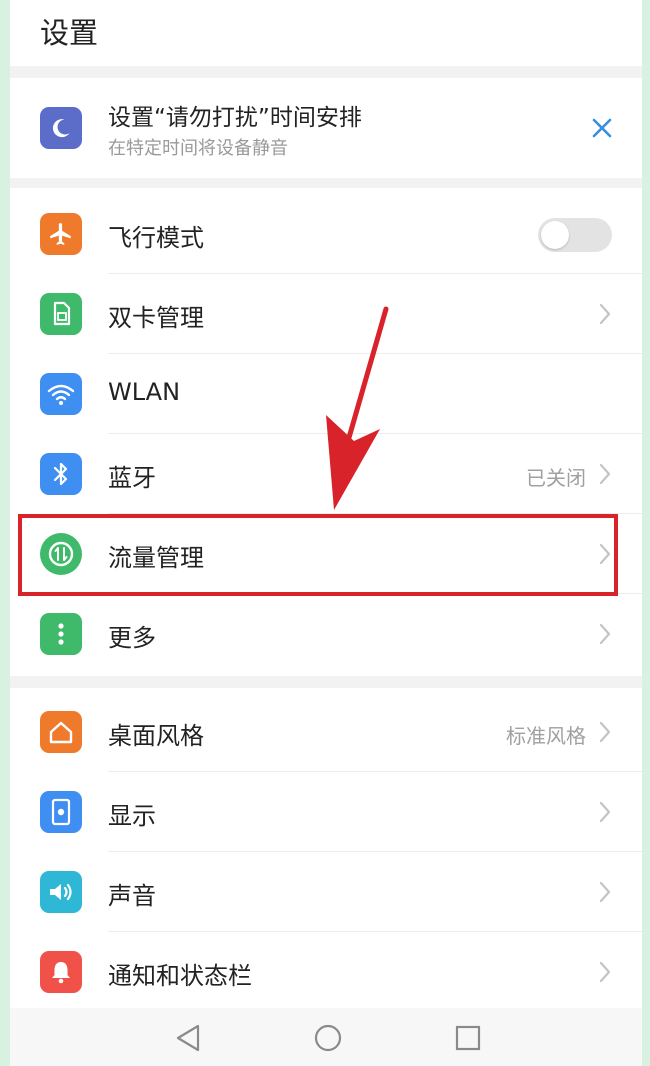 Image resolution: width=650 pixels, height=1066 pixels. Describe the element at coordinates (180, 976) in the screenshot. I see `settings-item-label: 通知和状态栏` at that location.